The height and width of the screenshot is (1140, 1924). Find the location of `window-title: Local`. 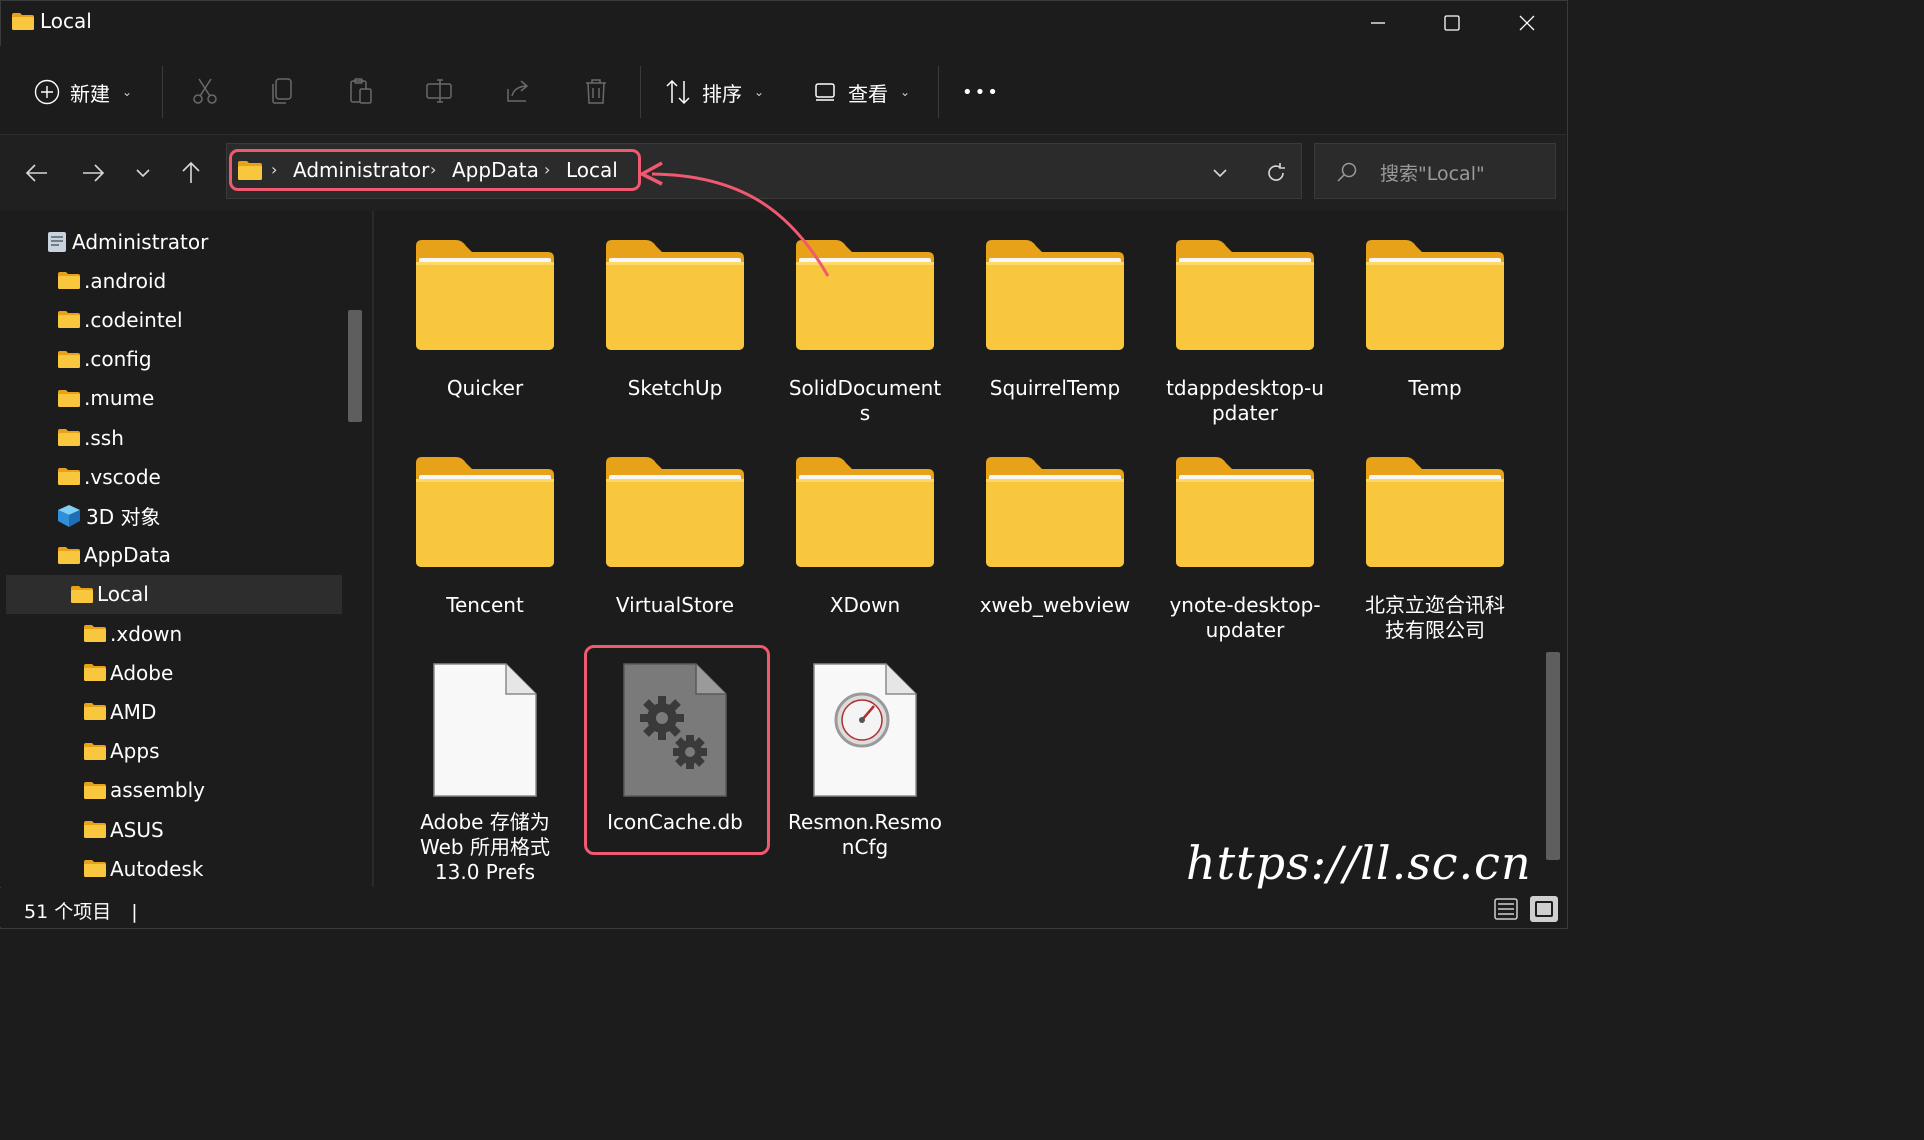

window-title: Local is located at coordinates (66, 21).